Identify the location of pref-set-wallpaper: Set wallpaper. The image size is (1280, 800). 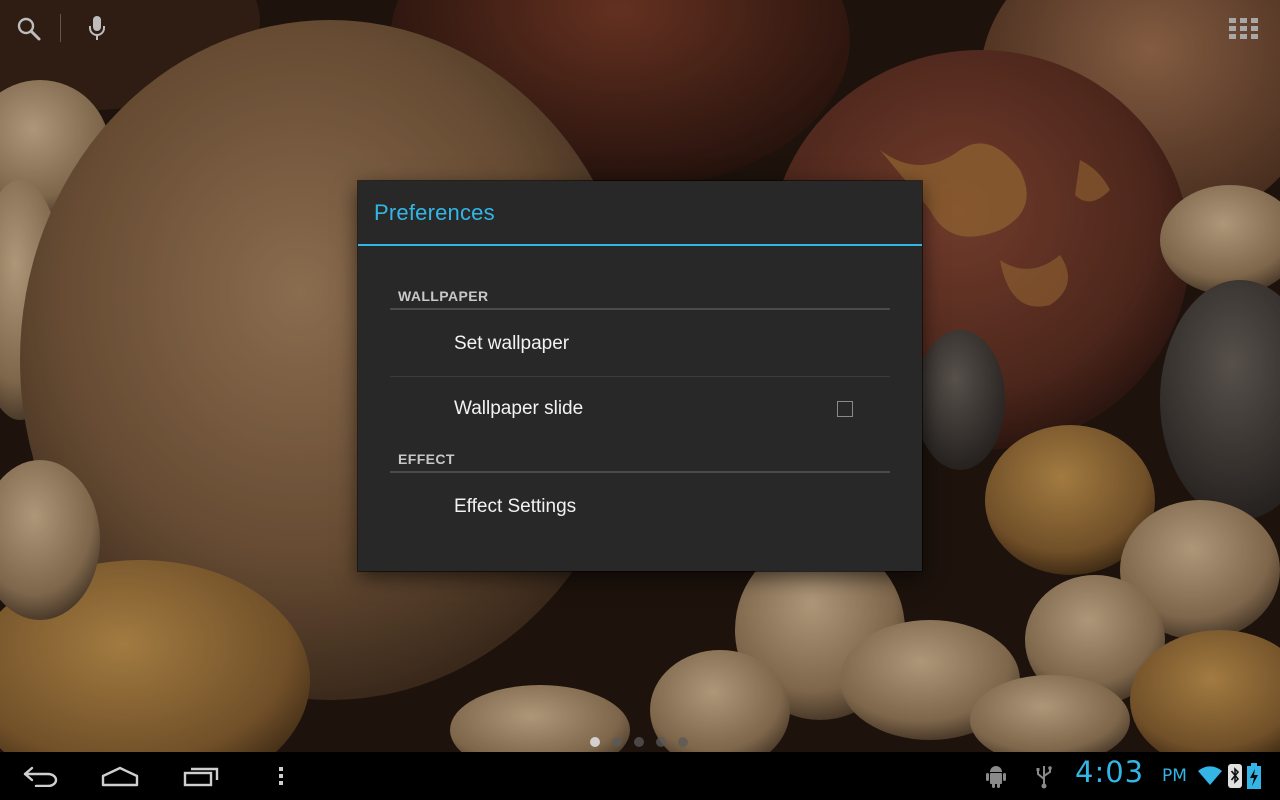
(640, 344).